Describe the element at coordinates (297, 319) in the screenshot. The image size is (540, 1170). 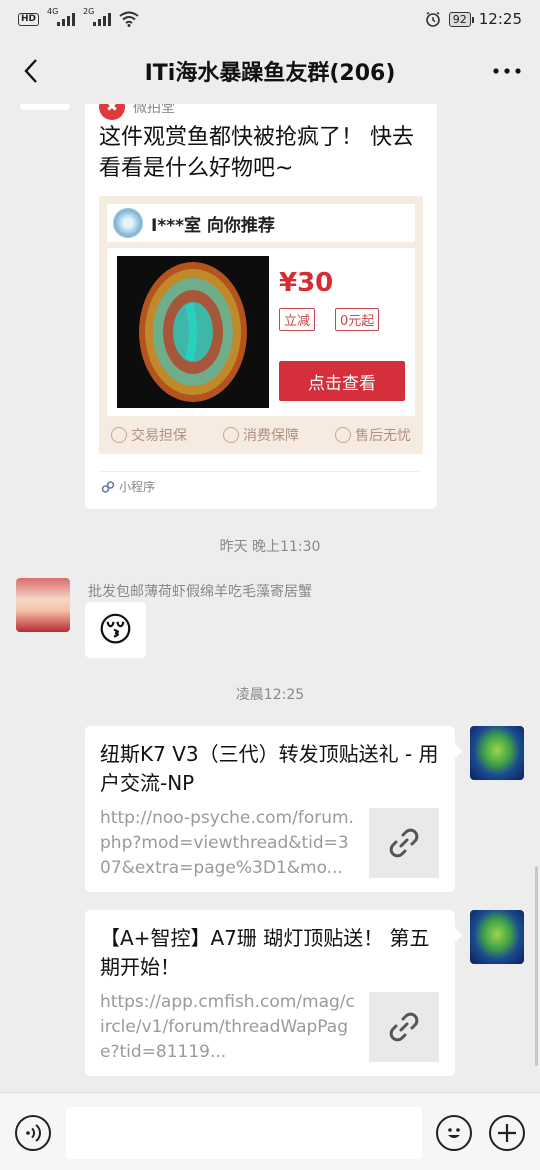
I see `tag-discount: 立减` at that location.